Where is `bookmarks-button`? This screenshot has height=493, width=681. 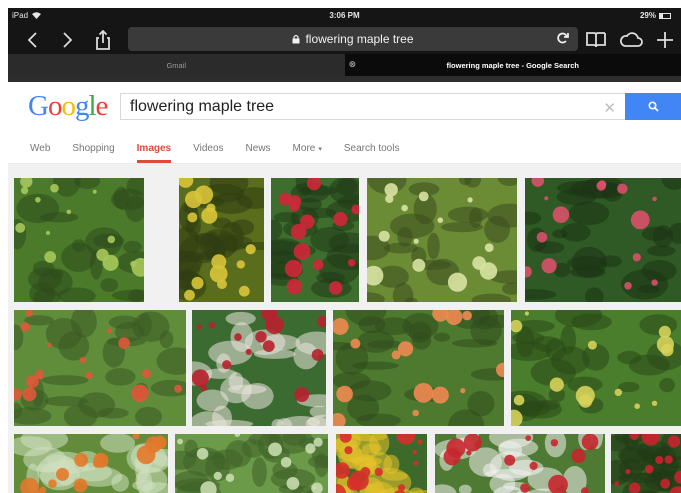
bookmarks-button is located at coordinates (596, 40).